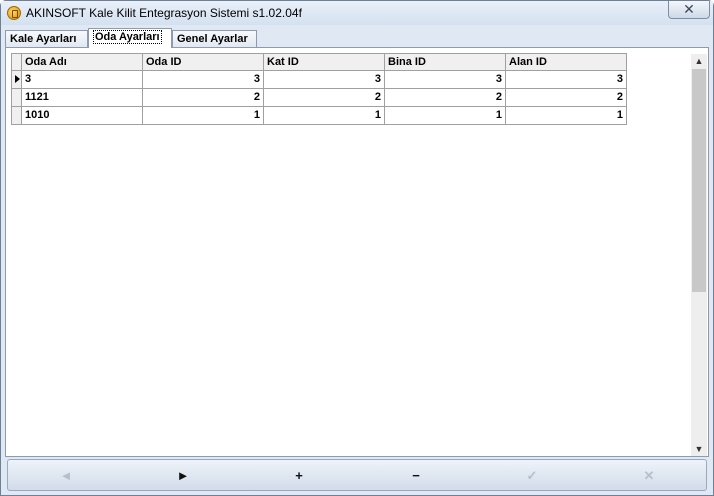 This screenshot has height=496, width=714. What do you see at coordinates (203, 62) in the screenshot?
I see `column-header-oda-id: Oda ID` at bounding box center [203, 62].